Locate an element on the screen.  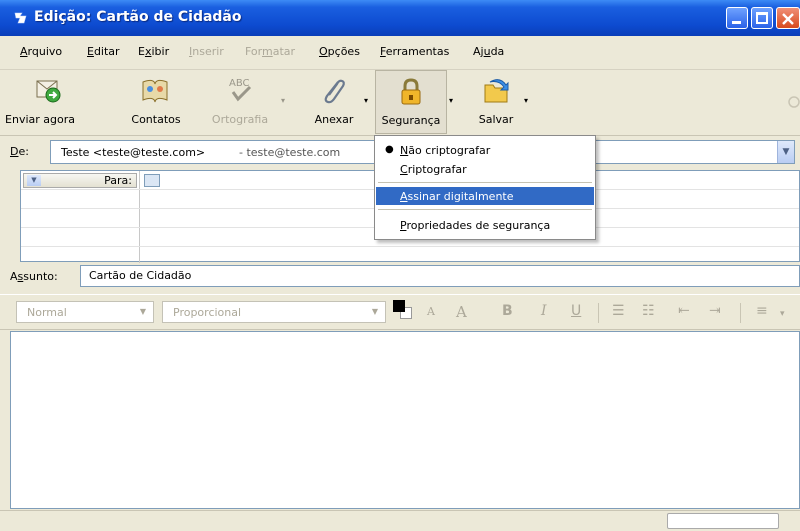
status-panel is located at coordinates (723, 521).